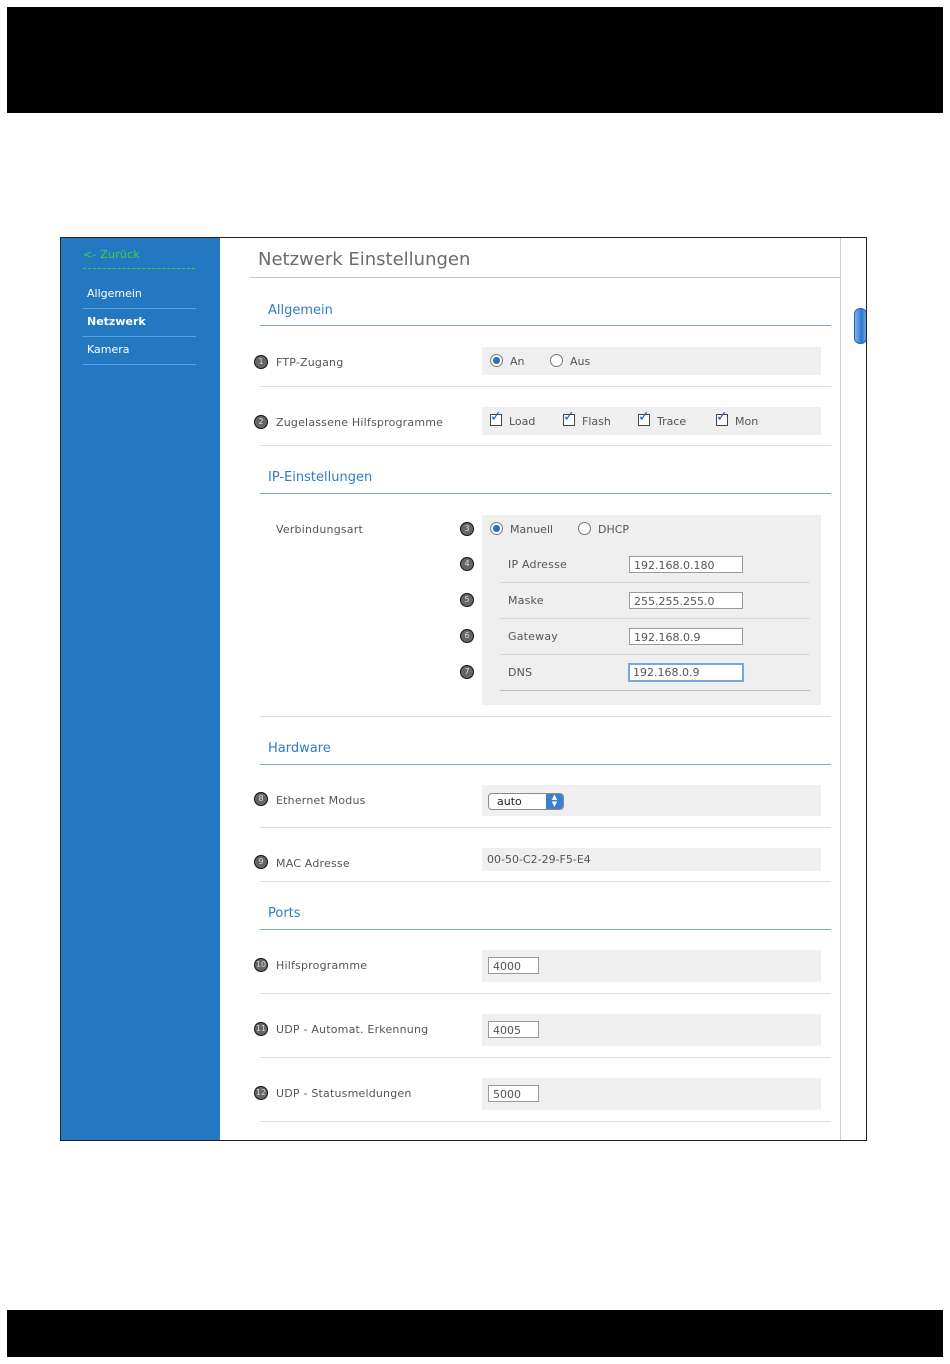  What do you see at coordinates (507, 361) in the screenshot?
I see `ftp-on-radio: An` at bounding box center [507, 361].